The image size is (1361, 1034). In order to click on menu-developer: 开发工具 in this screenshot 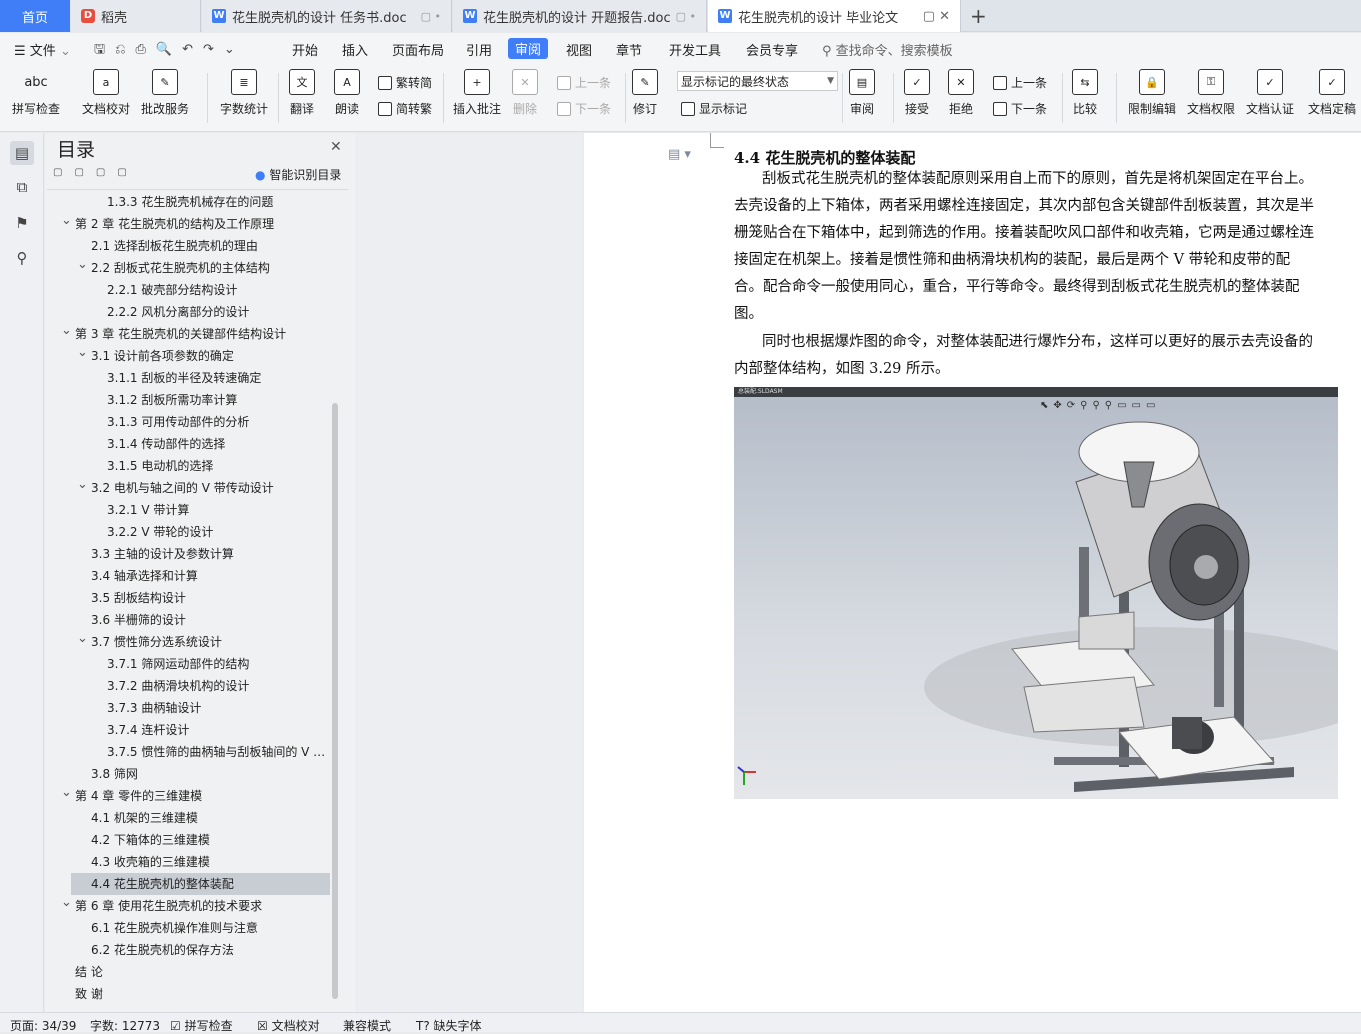, I will do `click(695, 49)`.